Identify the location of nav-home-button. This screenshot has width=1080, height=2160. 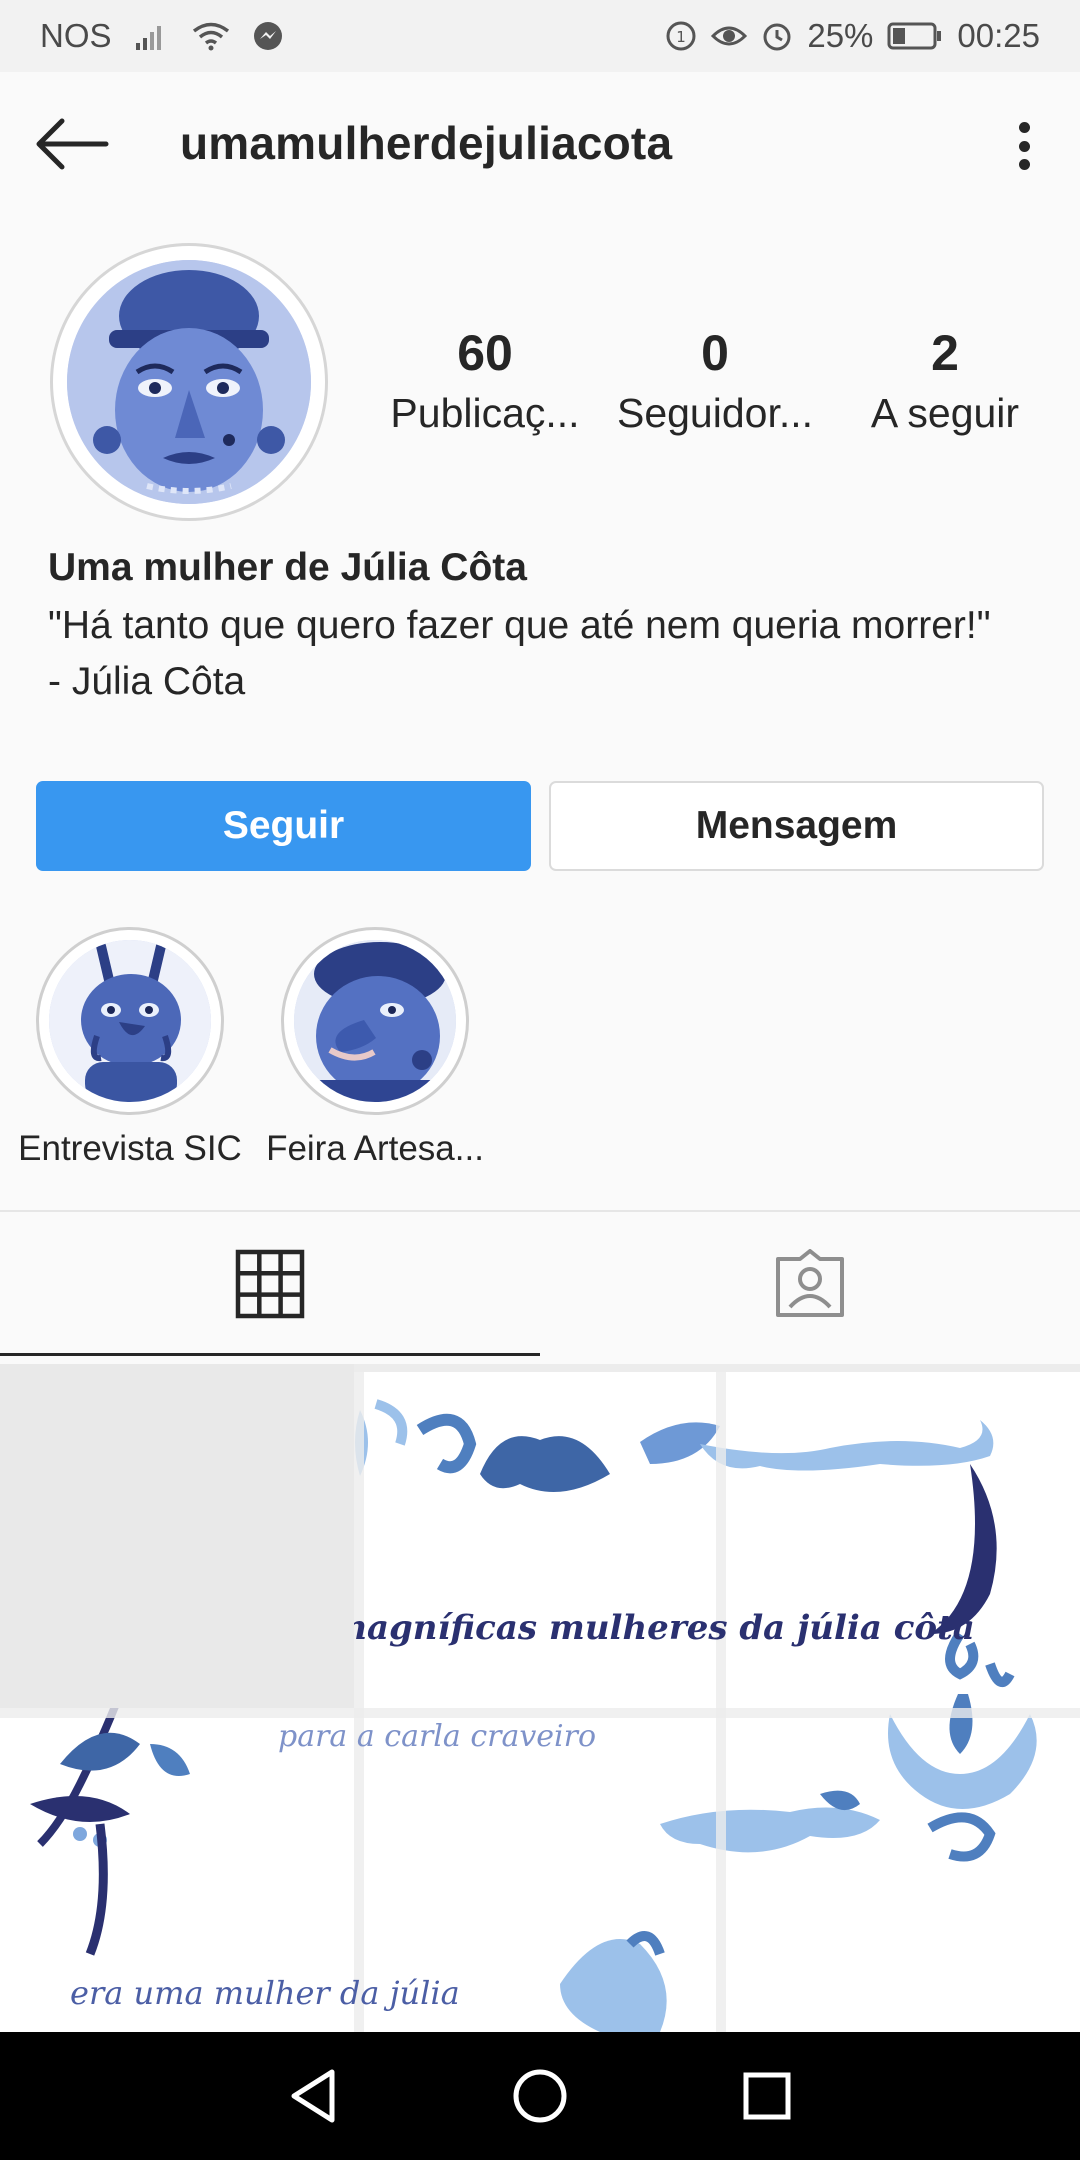
(540, 2096).